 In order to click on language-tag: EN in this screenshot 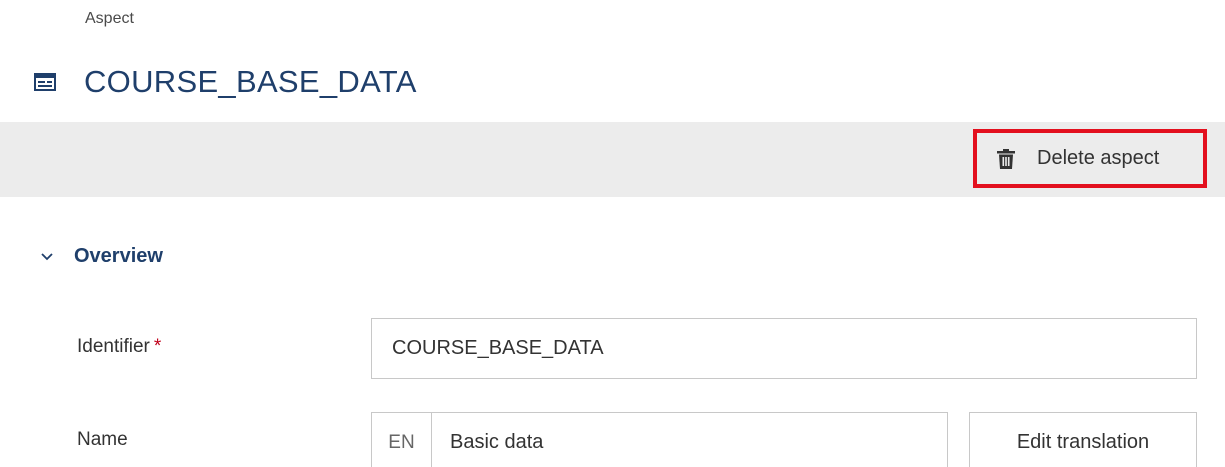, I will do `click(402, 440)`.